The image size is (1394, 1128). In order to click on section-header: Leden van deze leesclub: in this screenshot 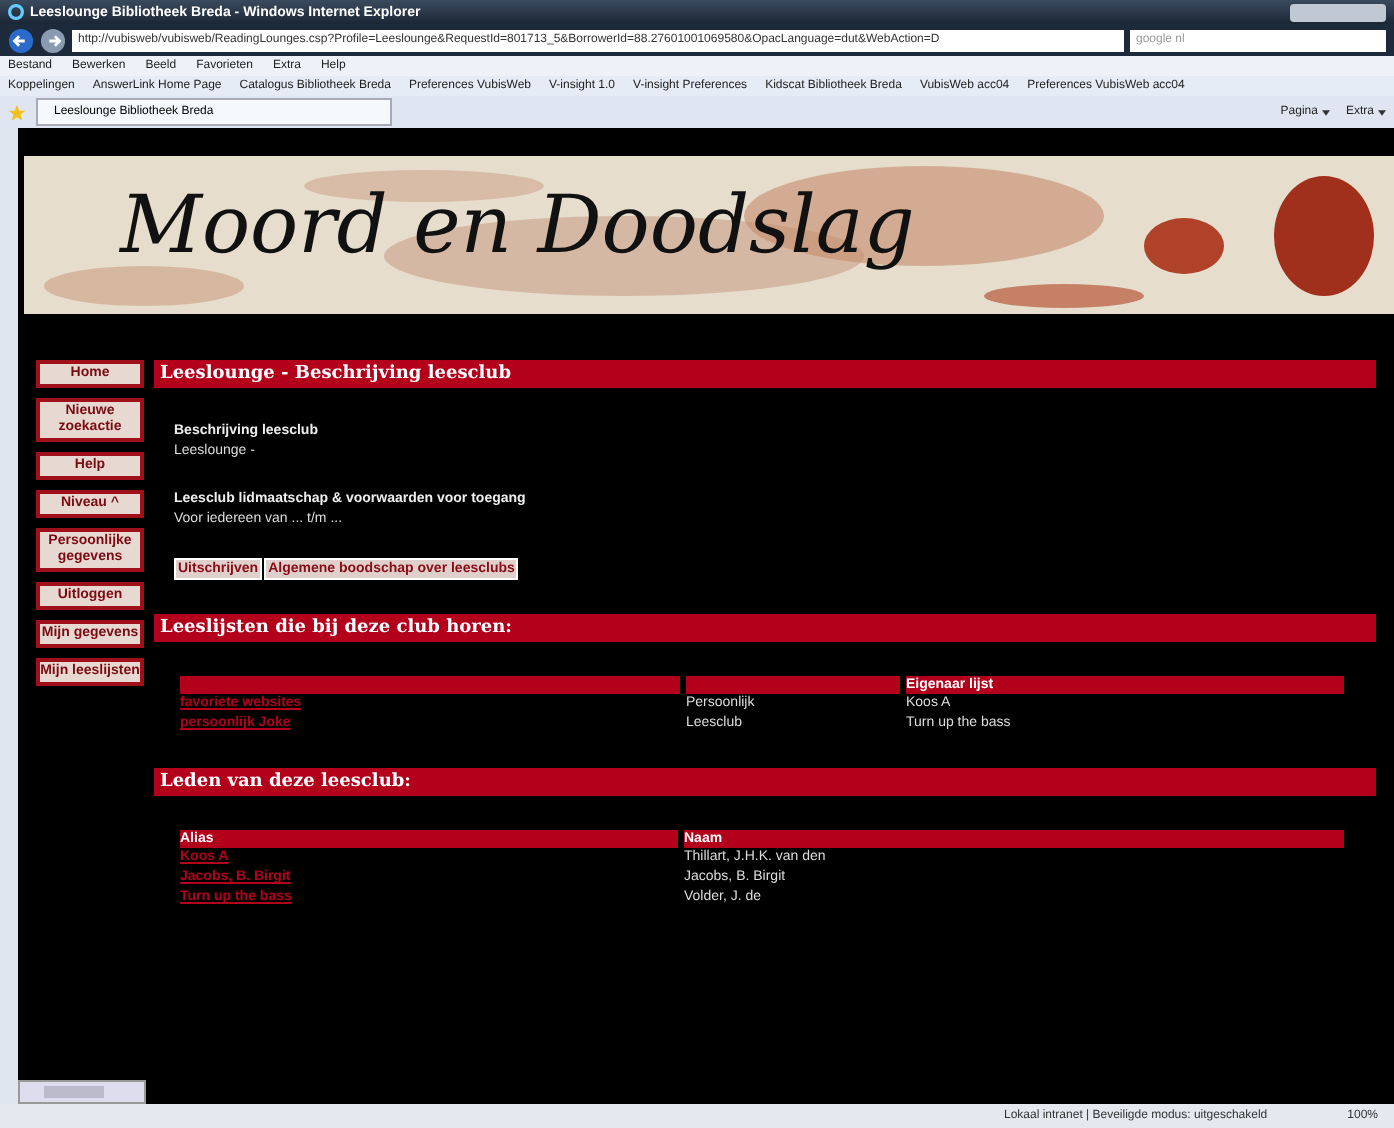, I will do `click(765, 782)`.